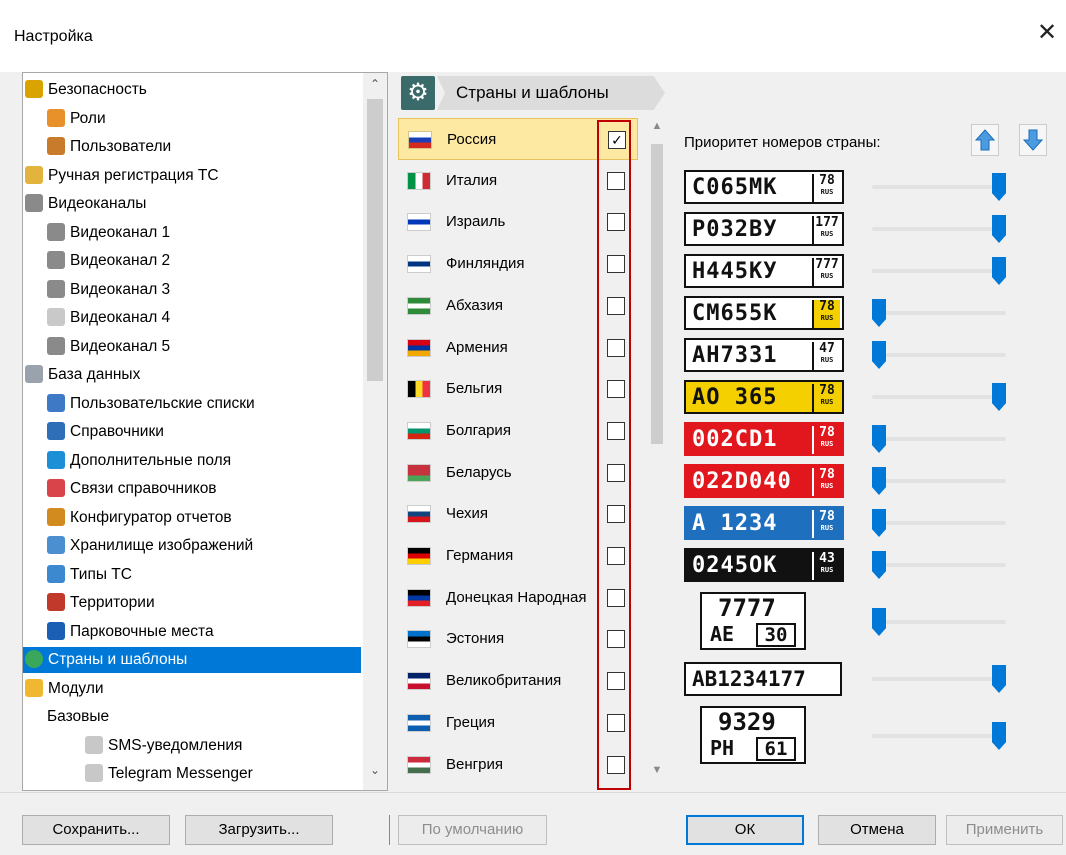 Image resolution: width=1066 pixels, height=855 pixels. What do you see at coordinates (192, 632) in the screenshot?
I see `tree-item: Парковочные места` at bounding box center [192, 632].